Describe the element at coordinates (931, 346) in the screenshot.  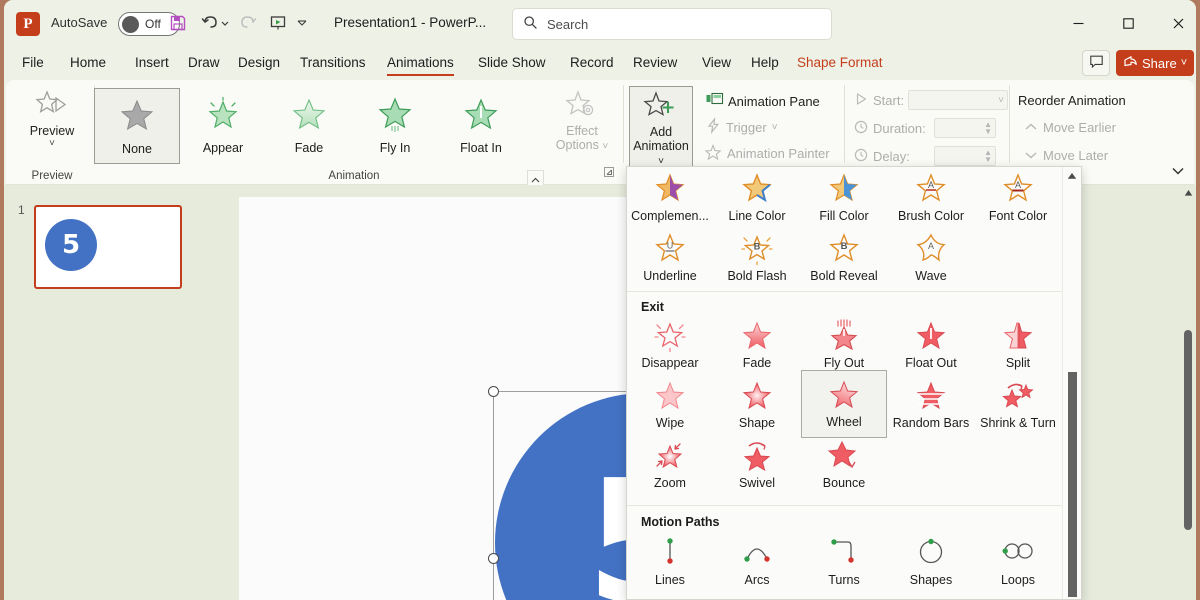
I see `effect-float-out: Float Out` at that location.